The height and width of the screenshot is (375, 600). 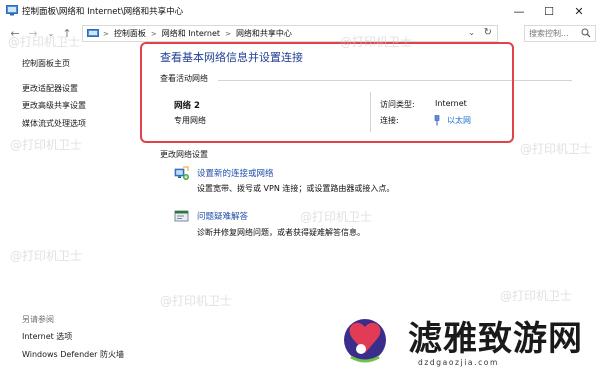 What do you see at coordinates (264, 33) in the screenshot?
I see `breadcrumb-sharing-center: 网络和共享中心` at bounding box center [264, 33].